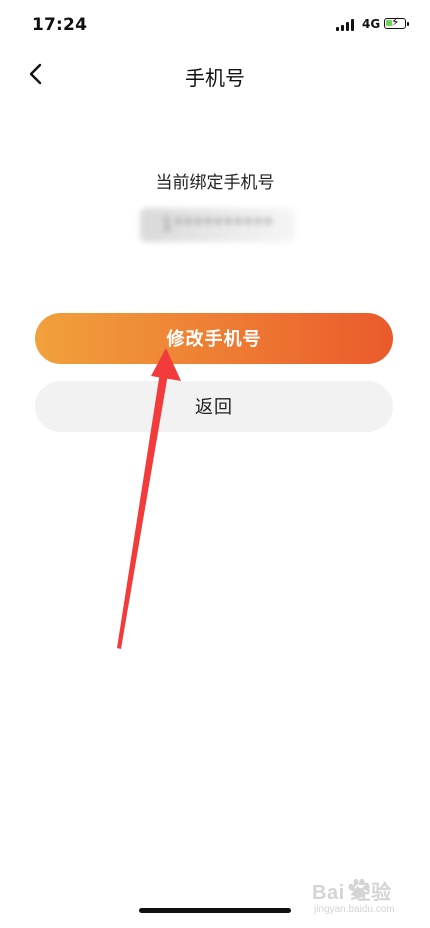 This screenshot has width=430, height=928. Describe the element at coordinates (215, 183) in the screenshot. I see `current-phone-label: 当前绑定手机号` at that location.